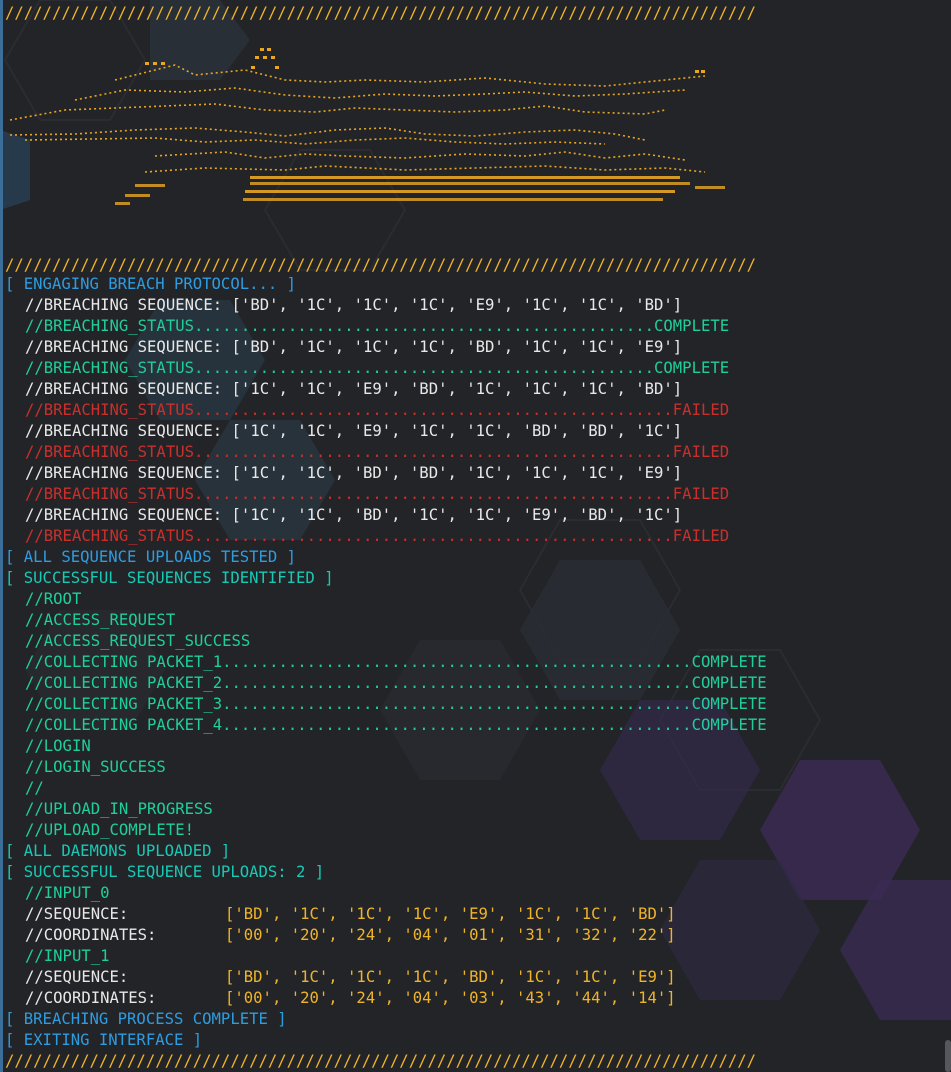 The width and height of the screenshot is (951, 1072). Describe the element at coordinates (95, 767) in the screenshot. I see `step-login-success: //LOGIN_SUCCESS` at that location.